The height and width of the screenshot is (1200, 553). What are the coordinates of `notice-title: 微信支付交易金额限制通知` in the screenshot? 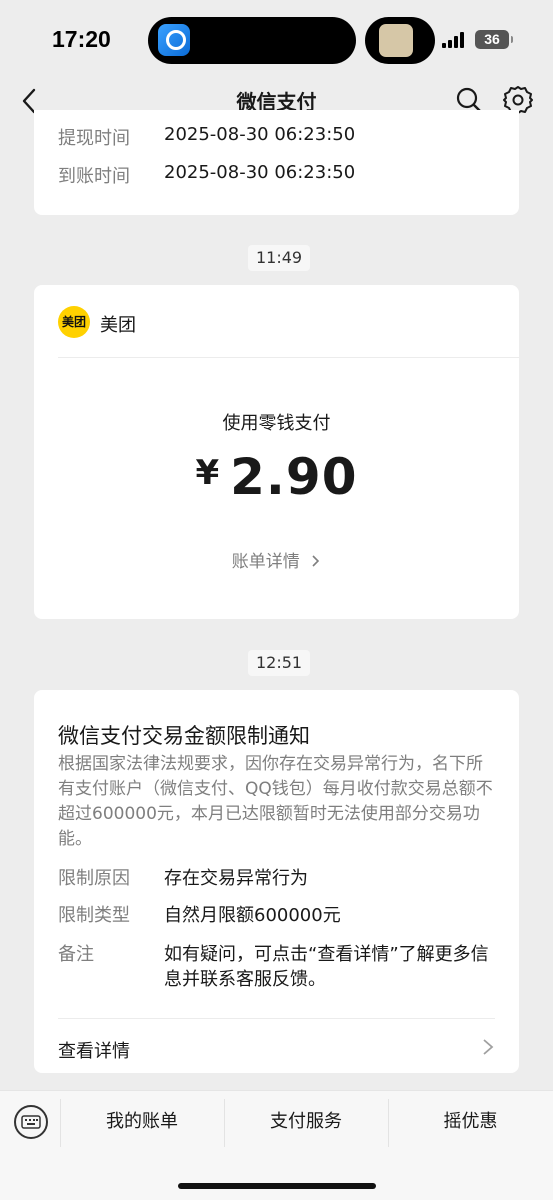 It's located at (184, 736).